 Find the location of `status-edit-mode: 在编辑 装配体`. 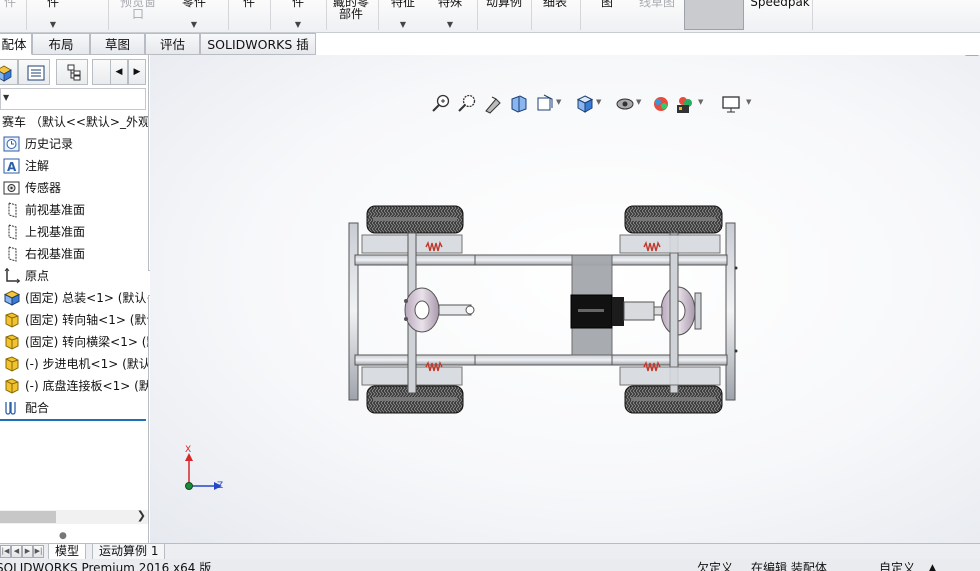

status-edit-mode: 在编辑 装配体 is located at coordinates (789, 566).